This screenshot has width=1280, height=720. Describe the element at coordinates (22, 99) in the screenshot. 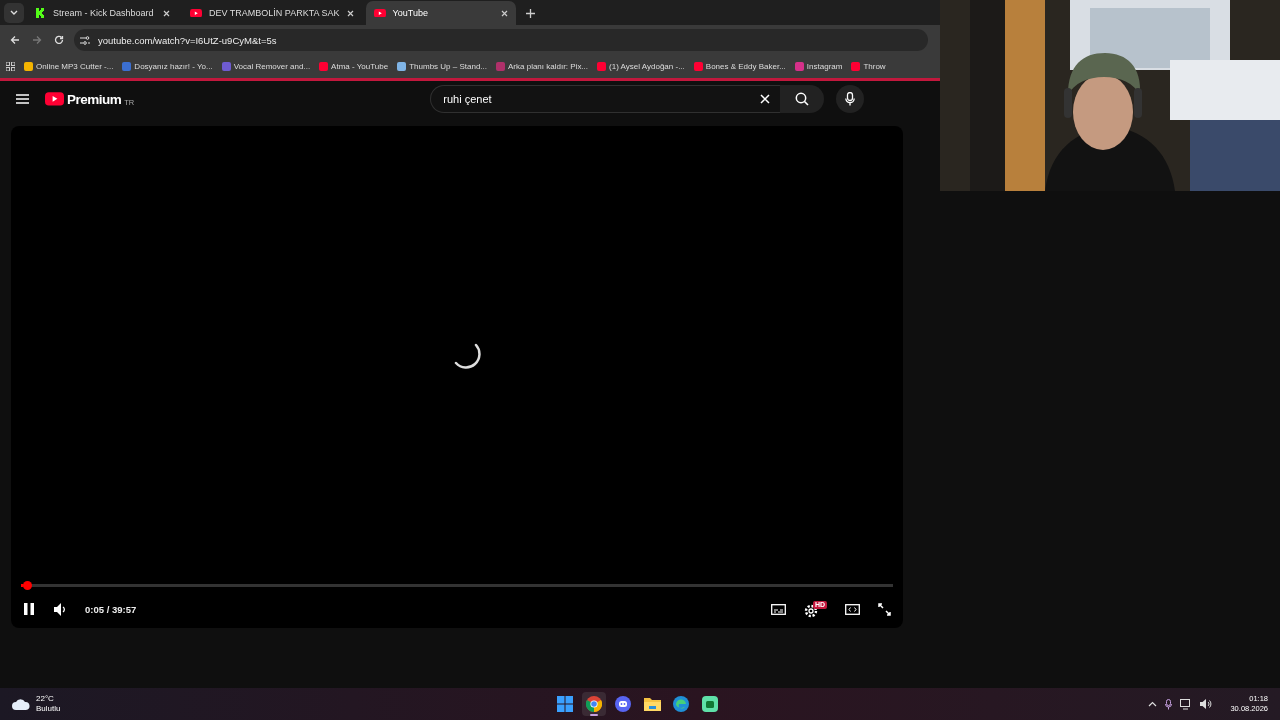

I see `menu-icon` at that location.